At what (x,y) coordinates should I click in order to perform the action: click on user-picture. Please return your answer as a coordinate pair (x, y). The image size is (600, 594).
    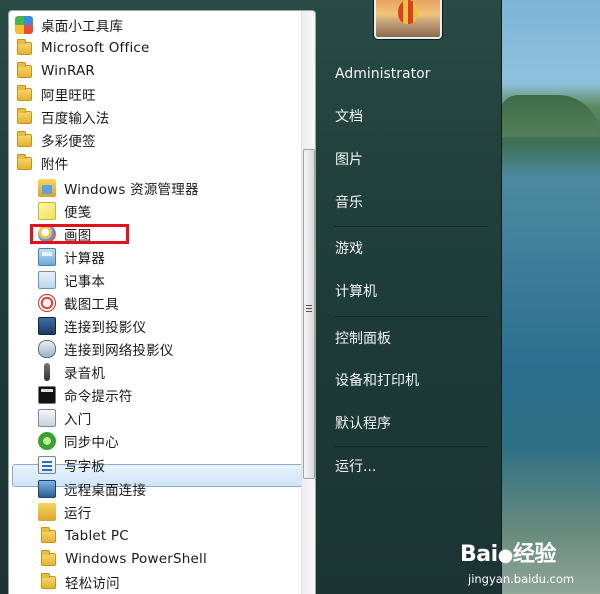
    Looking at the image, I should click on (408, 19).